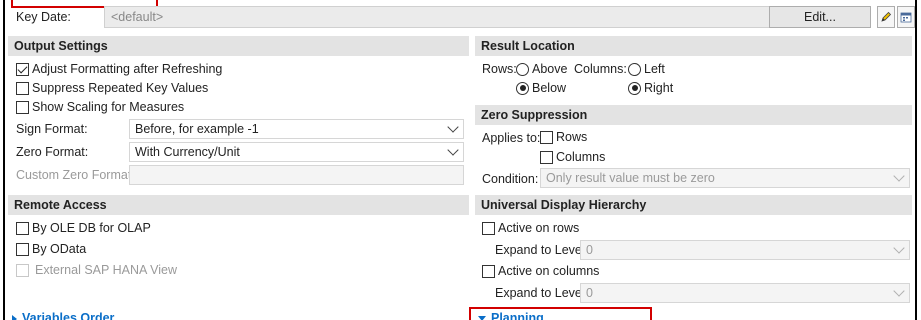 The image size is (921, 320). What do you see at coordinates (510, 179) in the screenshot?
I see `condition-label: Condition:` at bounding box center [510, 179].